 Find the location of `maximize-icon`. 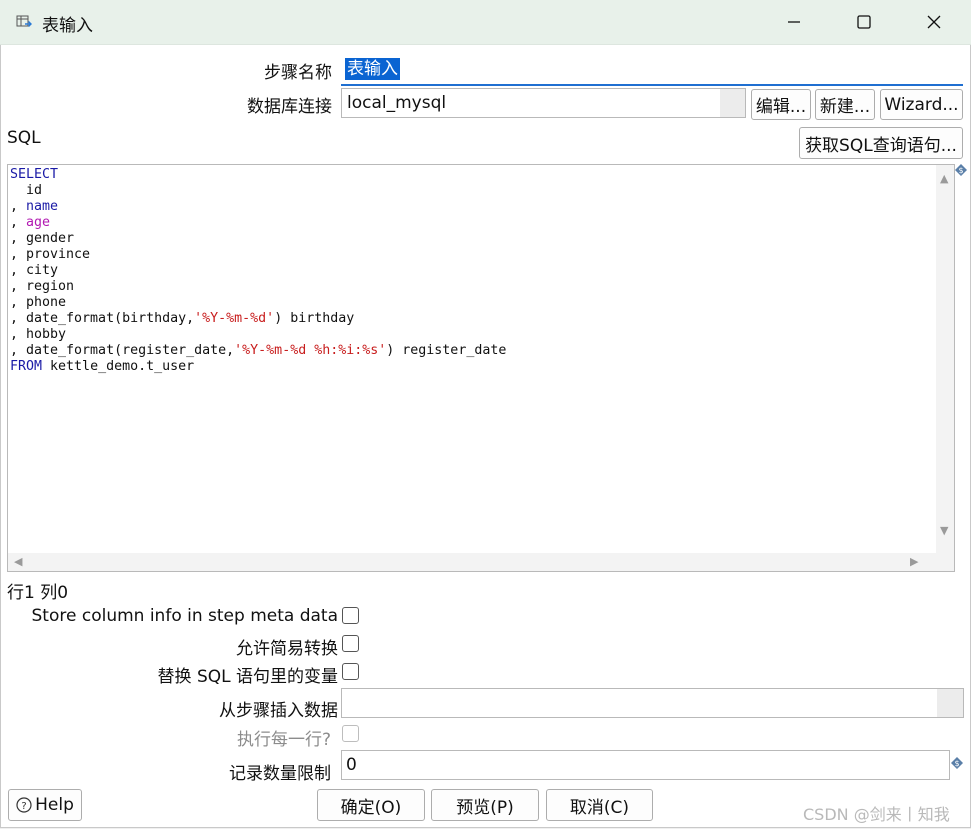

maximize-icon is located at coordinates (864, 22).